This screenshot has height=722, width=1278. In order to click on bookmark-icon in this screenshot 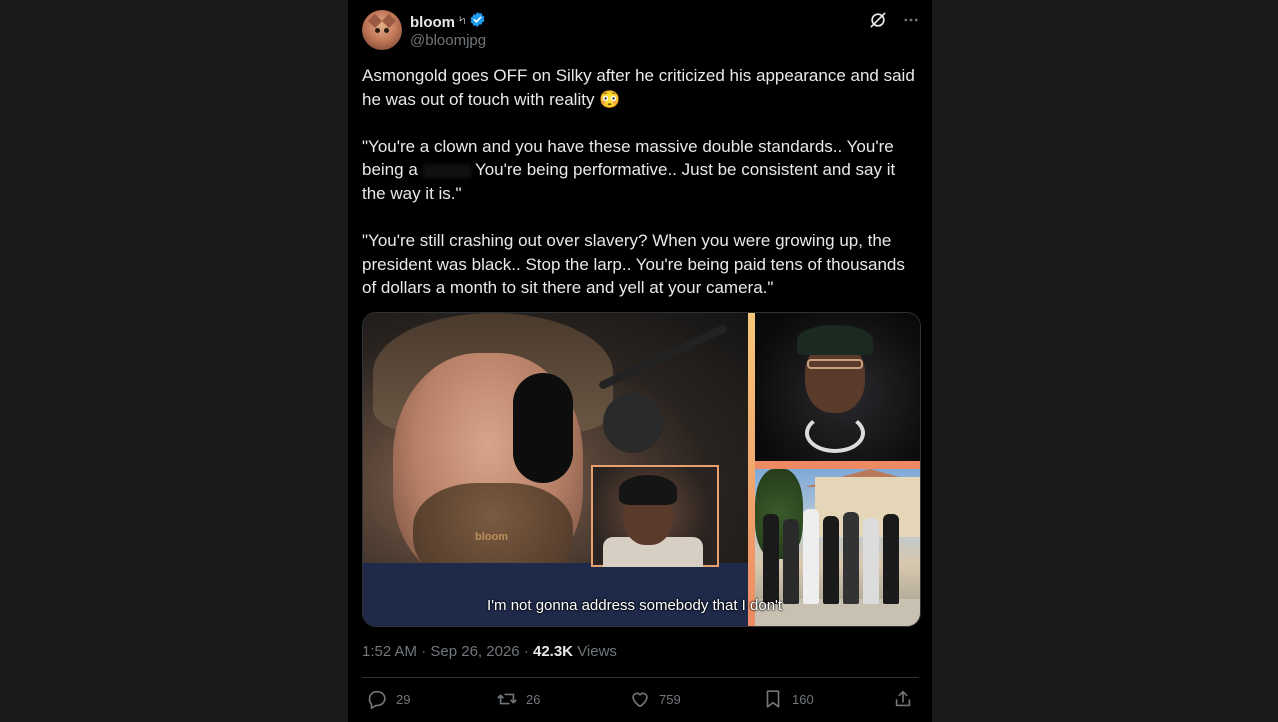, I will do `click(773, 699)`.